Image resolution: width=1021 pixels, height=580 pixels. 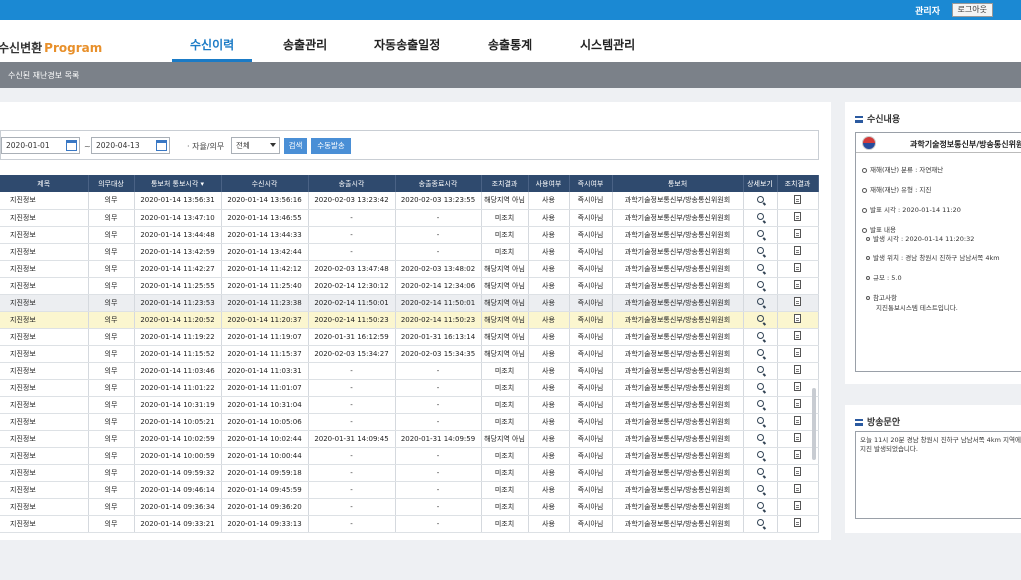 I want to click on date-from-input: 2020-01-01, so click(x=40, y=145).